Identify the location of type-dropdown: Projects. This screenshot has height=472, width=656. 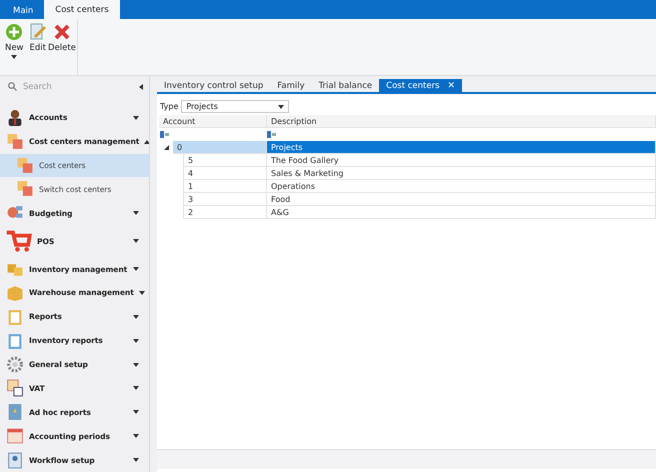
(235, 106).